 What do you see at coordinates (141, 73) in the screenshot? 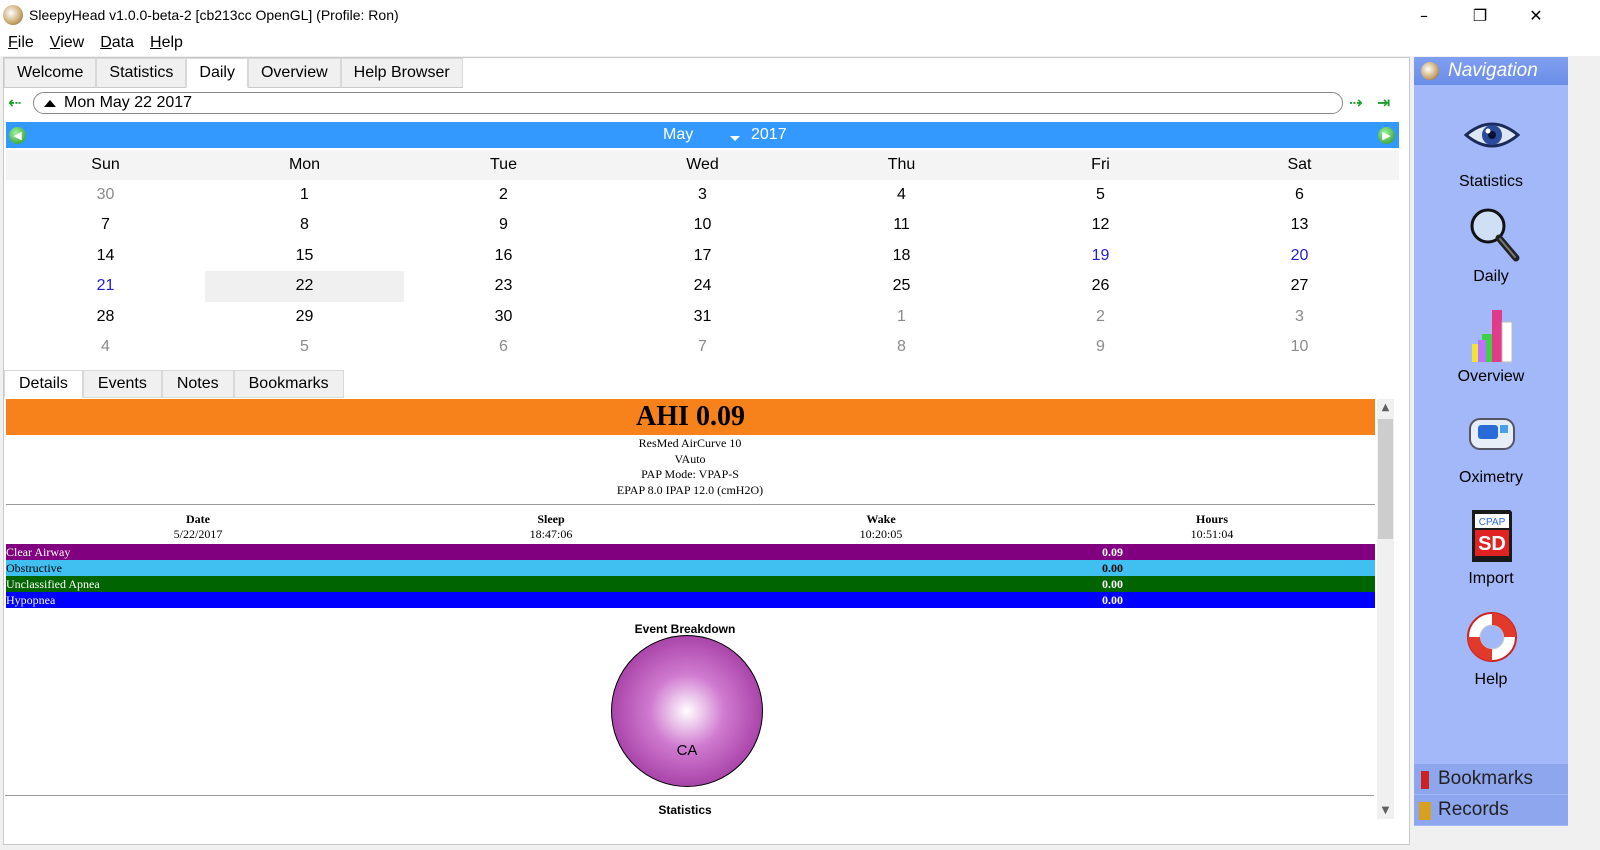
I see `tab-statistics: Statistics` at bounding box center [141, 73].